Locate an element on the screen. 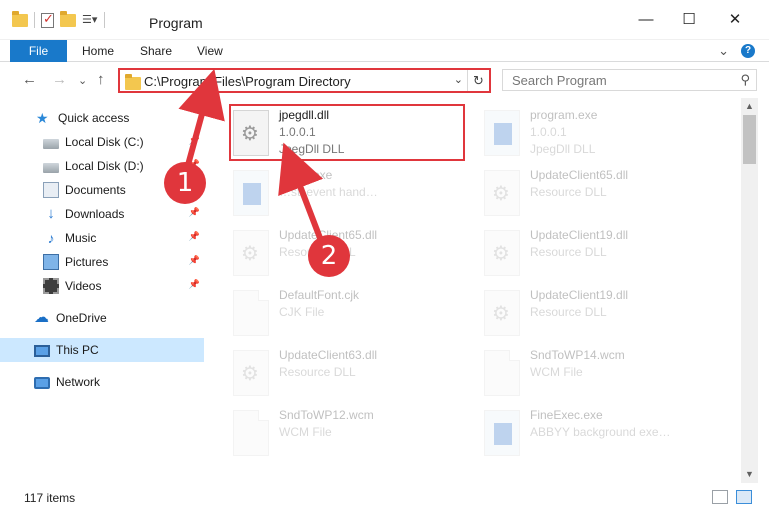 This screenshot has width=769, height=525. music-icon: ♪ is located at coordinates (51, 238).